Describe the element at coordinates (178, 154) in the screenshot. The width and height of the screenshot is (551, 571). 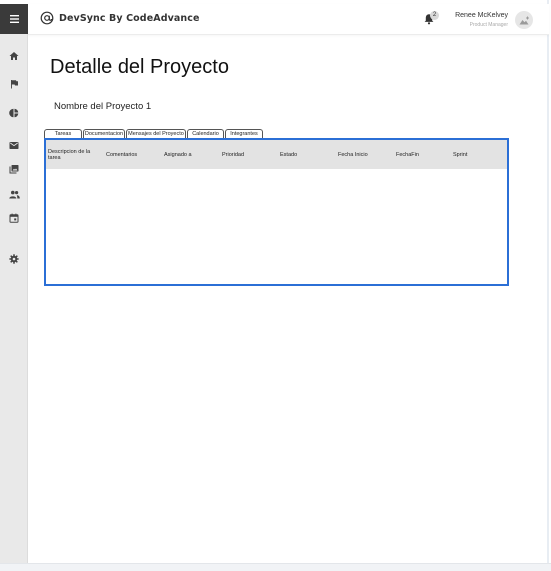
I see `column-header-asignado: Asignado a` at that location.